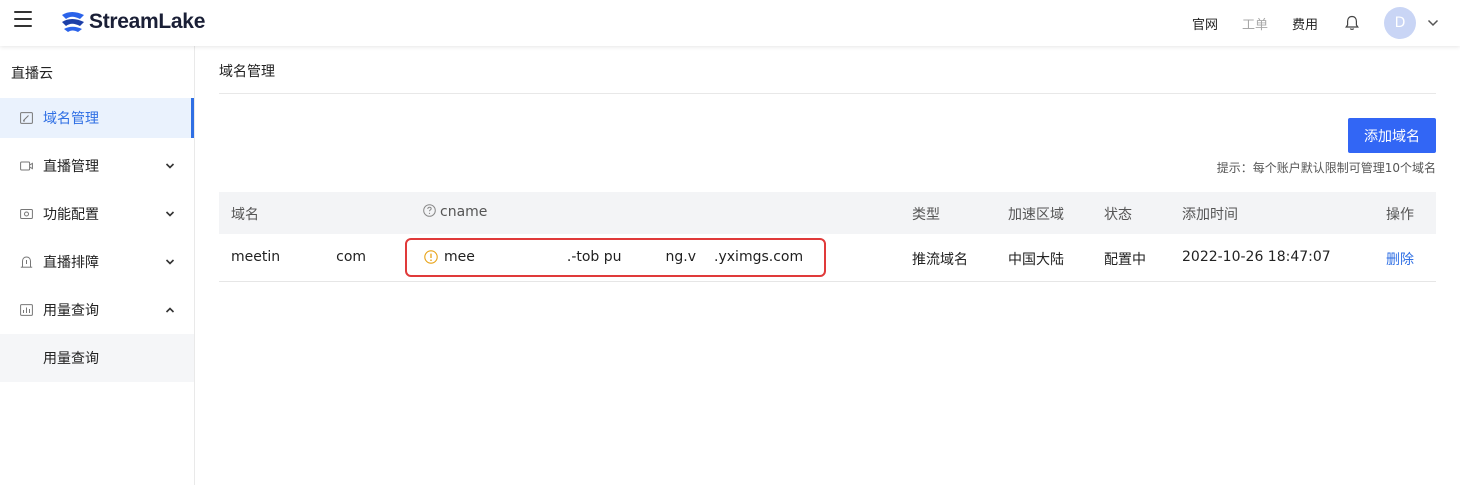  What do you see at coordinates (26, 262) in the screenshot?
I see `troubleshoot-icon` at bounding box center [26, 262].